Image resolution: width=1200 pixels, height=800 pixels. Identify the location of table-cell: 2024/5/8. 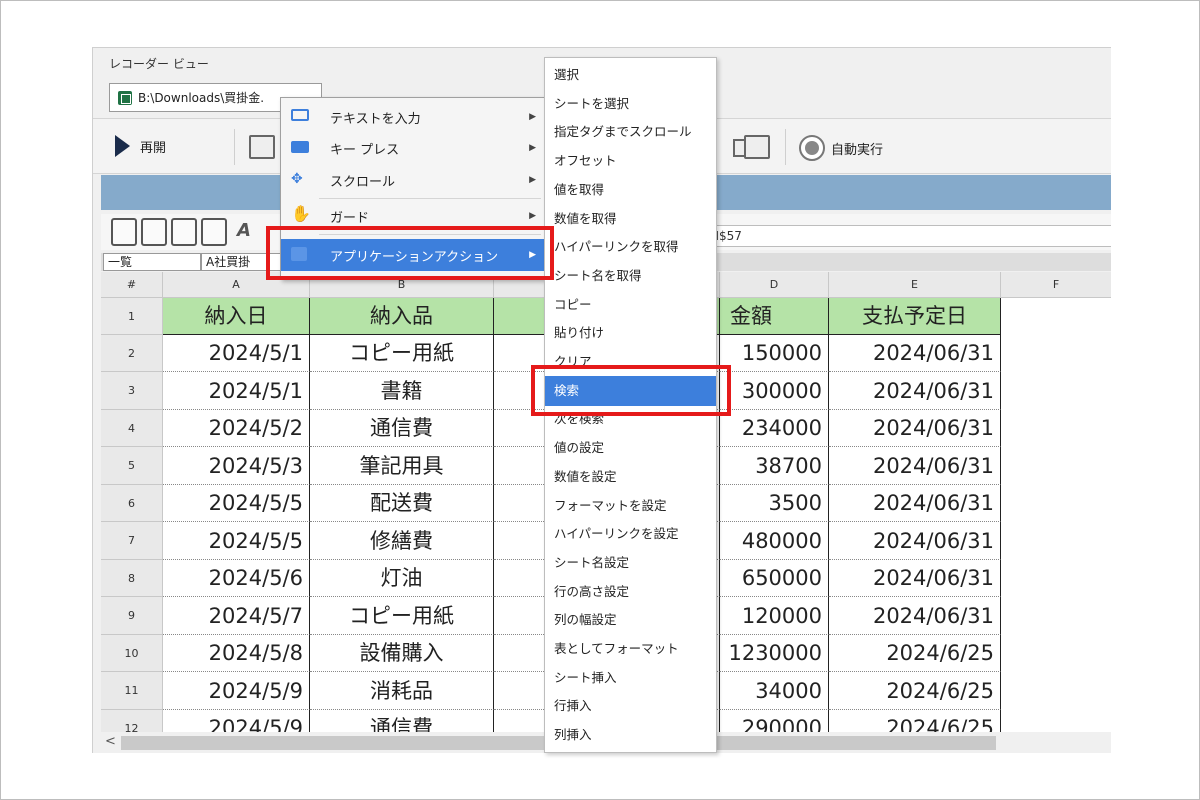
(236, 653).